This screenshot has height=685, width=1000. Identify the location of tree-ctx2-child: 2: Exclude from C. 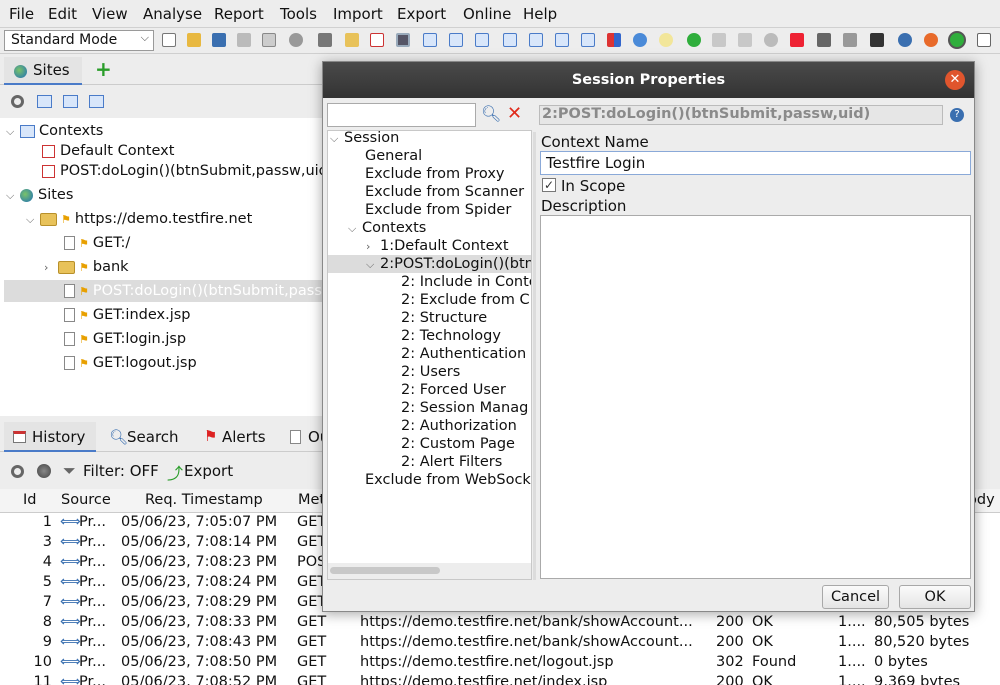
(465, 300).